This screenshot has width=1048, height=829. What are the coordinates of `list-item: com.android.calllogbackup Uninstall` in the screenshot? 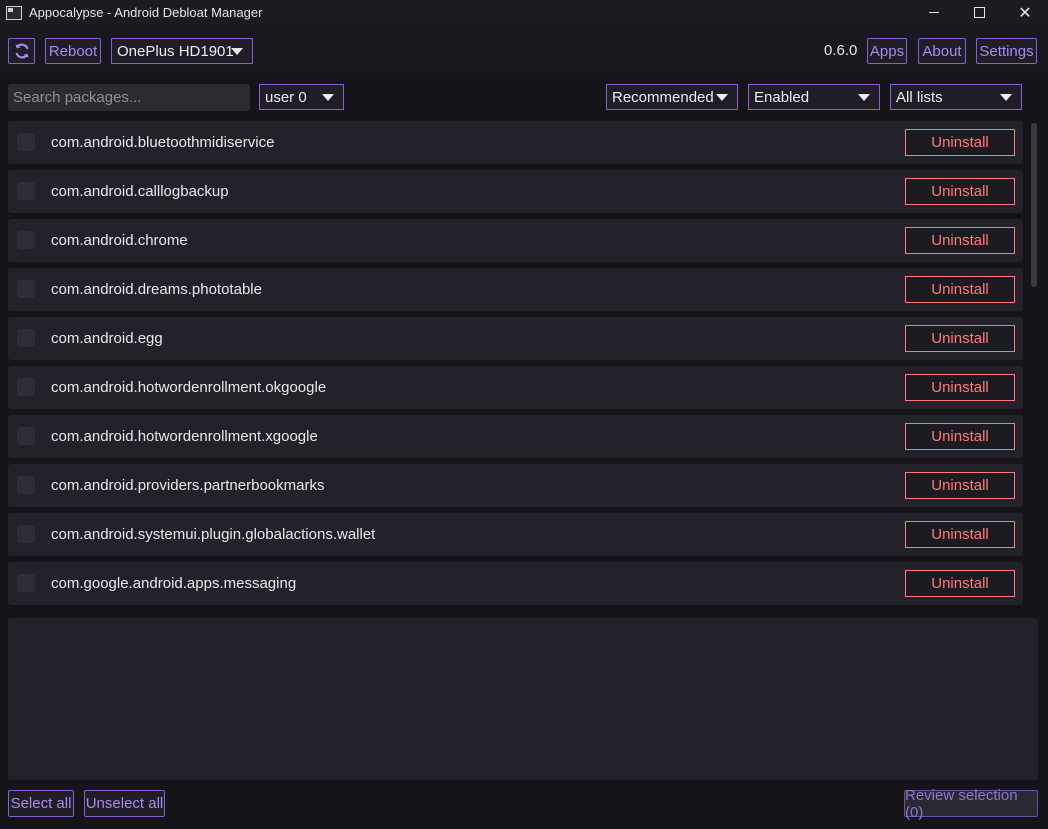 It's located at (515, 191).